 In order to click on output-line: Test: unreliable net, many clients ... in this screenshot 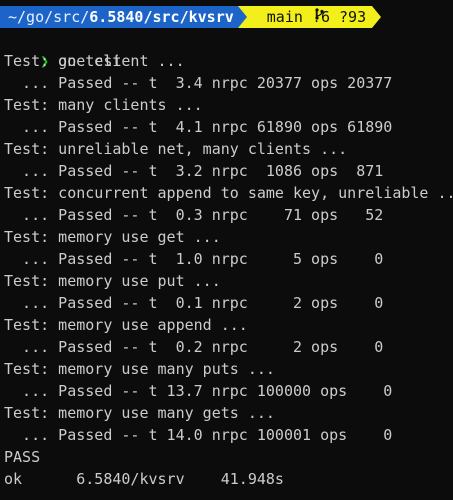, I will do `click(176, 149)`.